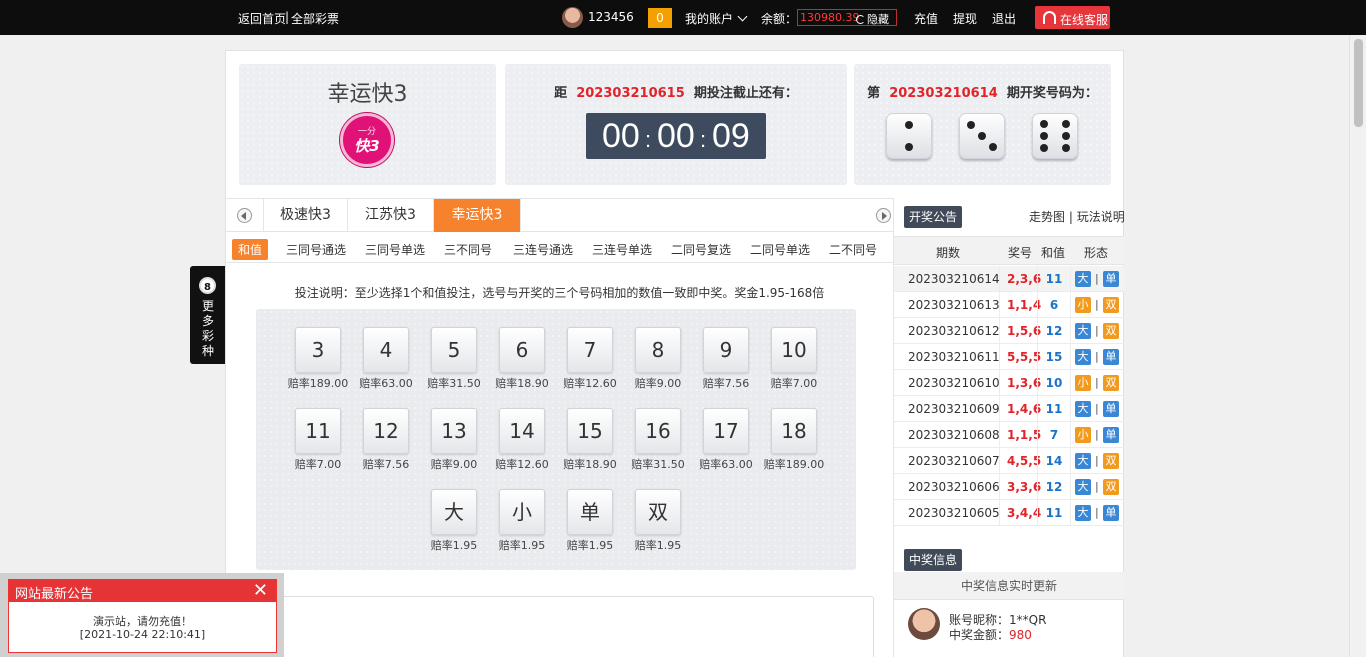  Describe the element at coordinates (522, 431) in the screenshot. I see `bet-chip: 14` at that location.